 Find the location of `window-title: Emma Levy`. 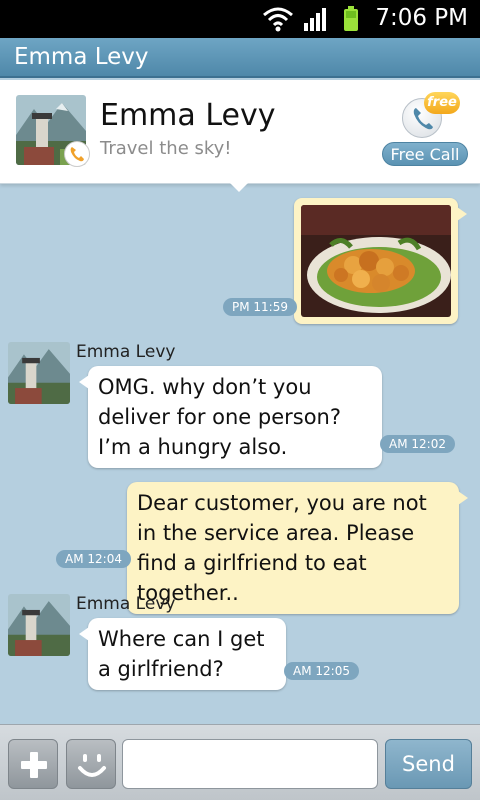

window-title: Emma Levy is located at coordinates (81, 57).